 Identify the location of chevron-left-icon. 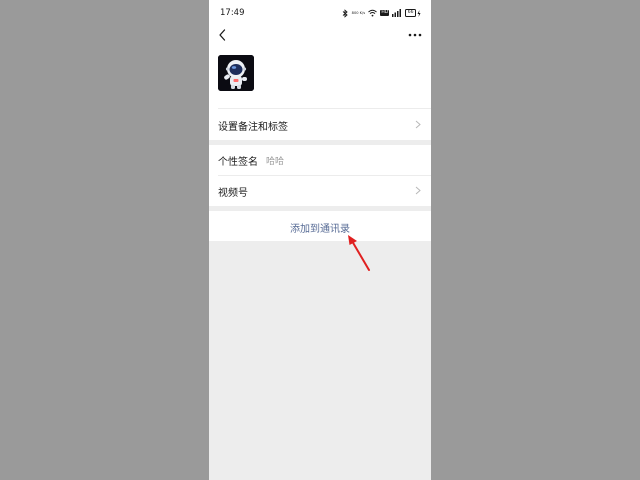
(222, 35).